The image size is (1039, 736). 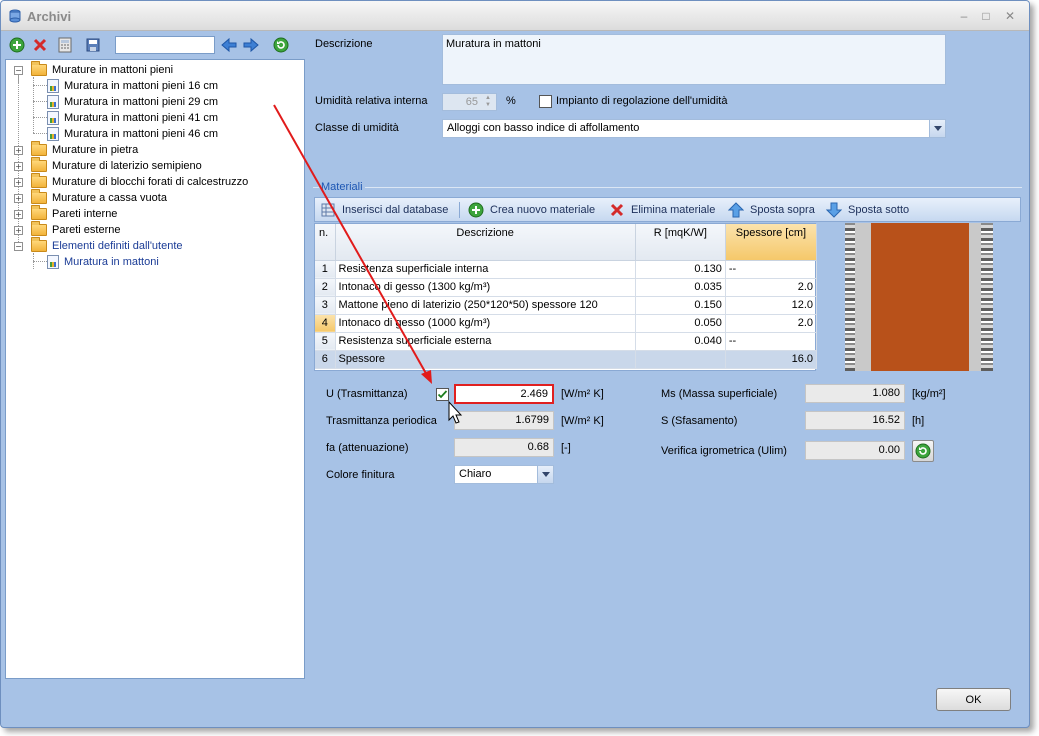 What do you see at coordinates (65, 213) in the screenshot?
I see `tree-node-pareti-interne: + Pareti interne` at bounding box center [65, 213].